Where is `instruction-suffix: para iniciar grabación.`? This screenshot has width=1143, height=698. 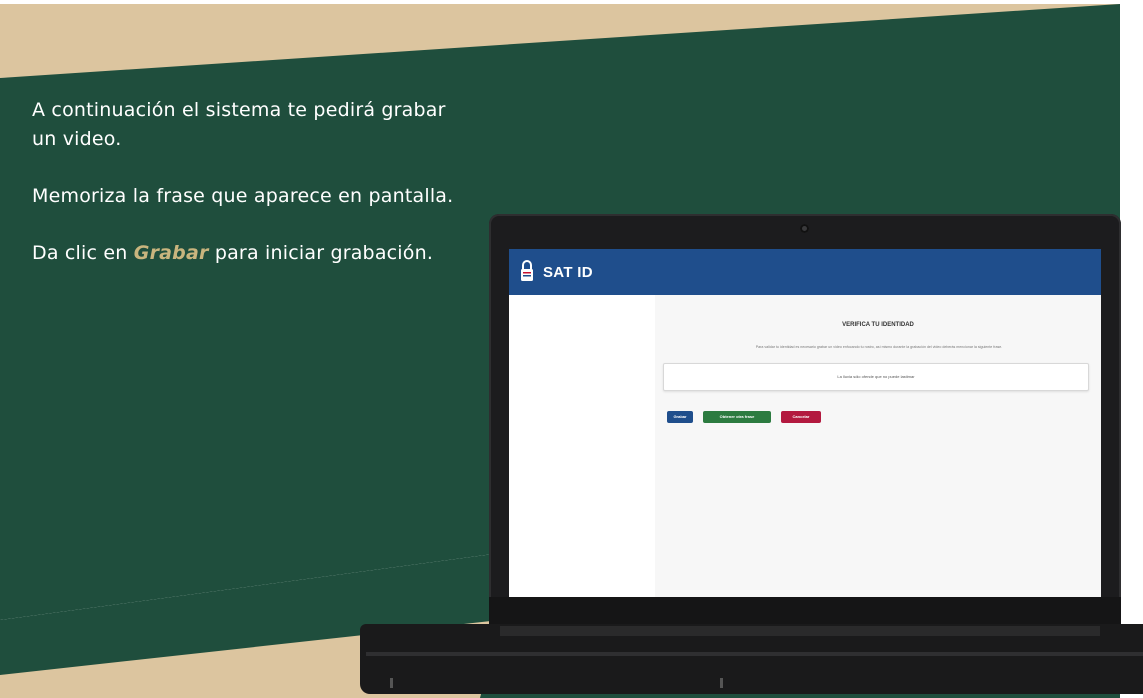
instruction-suffix: para iniciar grabación. is located at coordinates (324, 253).